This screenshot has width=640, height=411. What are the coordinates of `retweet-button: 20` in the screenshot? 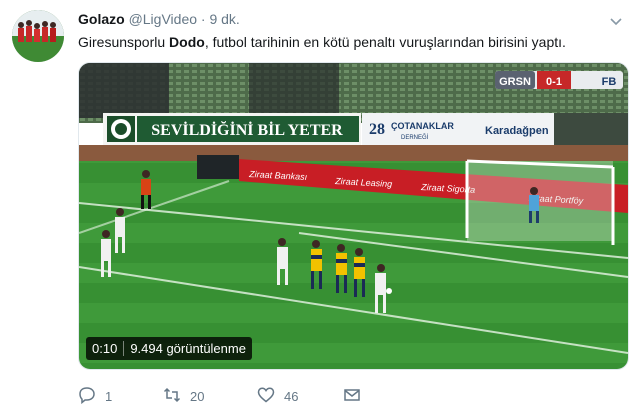 It's located at (210, 396).